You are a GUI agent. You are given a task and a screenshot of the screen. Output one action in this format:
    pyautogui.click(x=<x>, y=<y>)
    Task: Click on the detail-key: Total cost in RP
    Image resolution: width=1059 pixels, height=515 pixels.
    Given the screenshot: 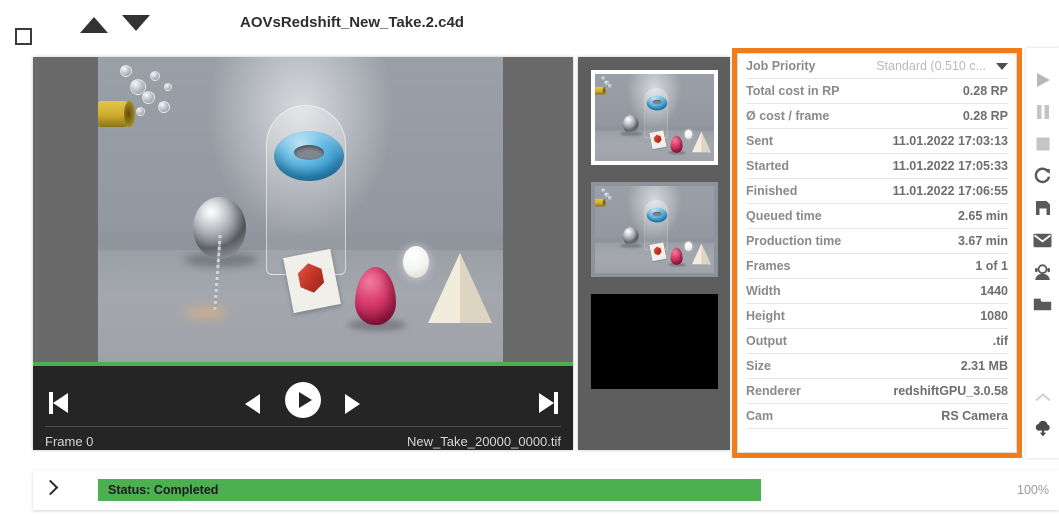 What is the action you would take?
    pyautogui.click(x=793, y=91)
    